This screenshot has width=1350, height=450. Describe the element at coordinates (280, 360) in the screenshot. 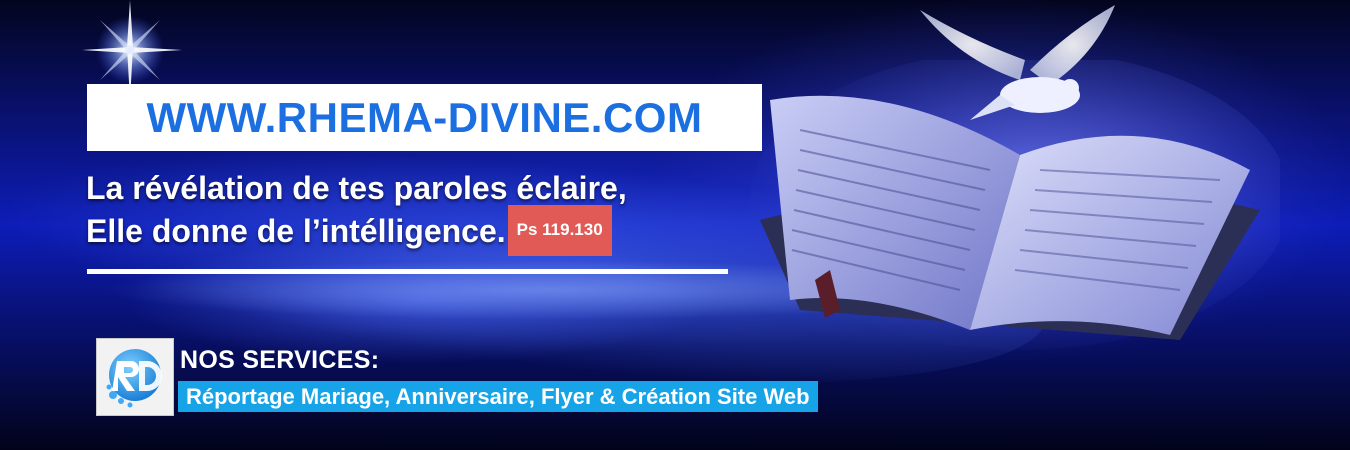

I see `services-title: NOS SERVICES:` at that location.